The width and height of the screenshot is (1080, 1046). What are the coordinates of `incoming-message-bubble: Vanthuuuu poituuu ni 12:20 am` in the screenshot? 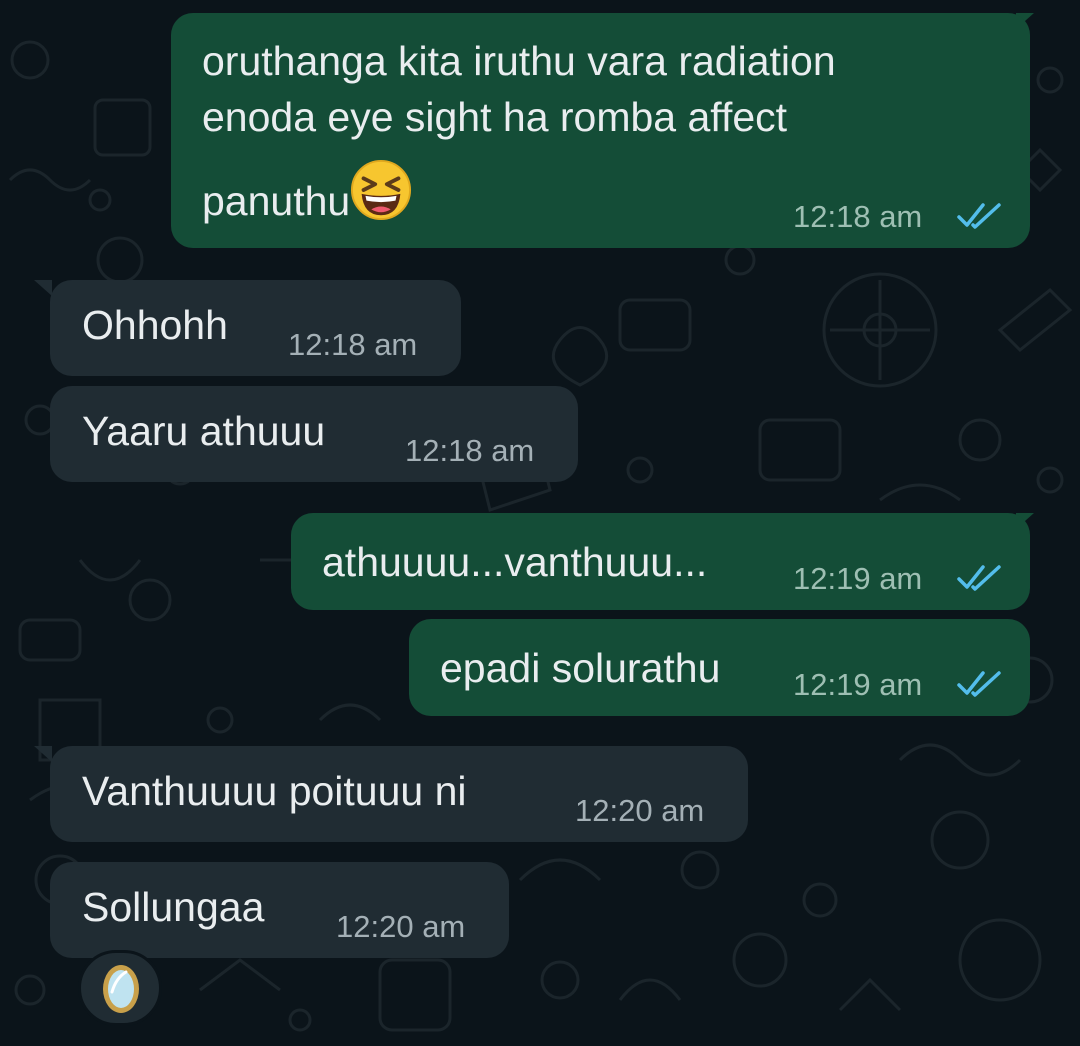 It's located at (399, 794).